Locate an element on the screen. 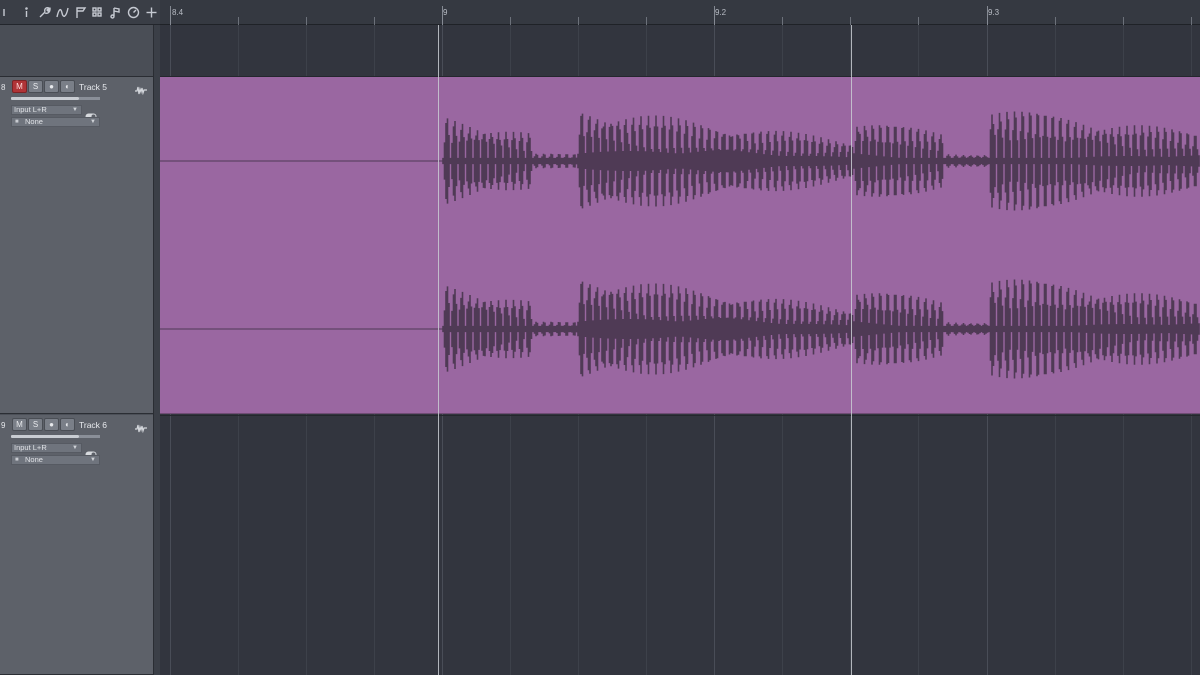 Image resolution: width=1200 pixels, height=675 pixels. ruler-label: 9.3 is located at coordinates (994, 12).